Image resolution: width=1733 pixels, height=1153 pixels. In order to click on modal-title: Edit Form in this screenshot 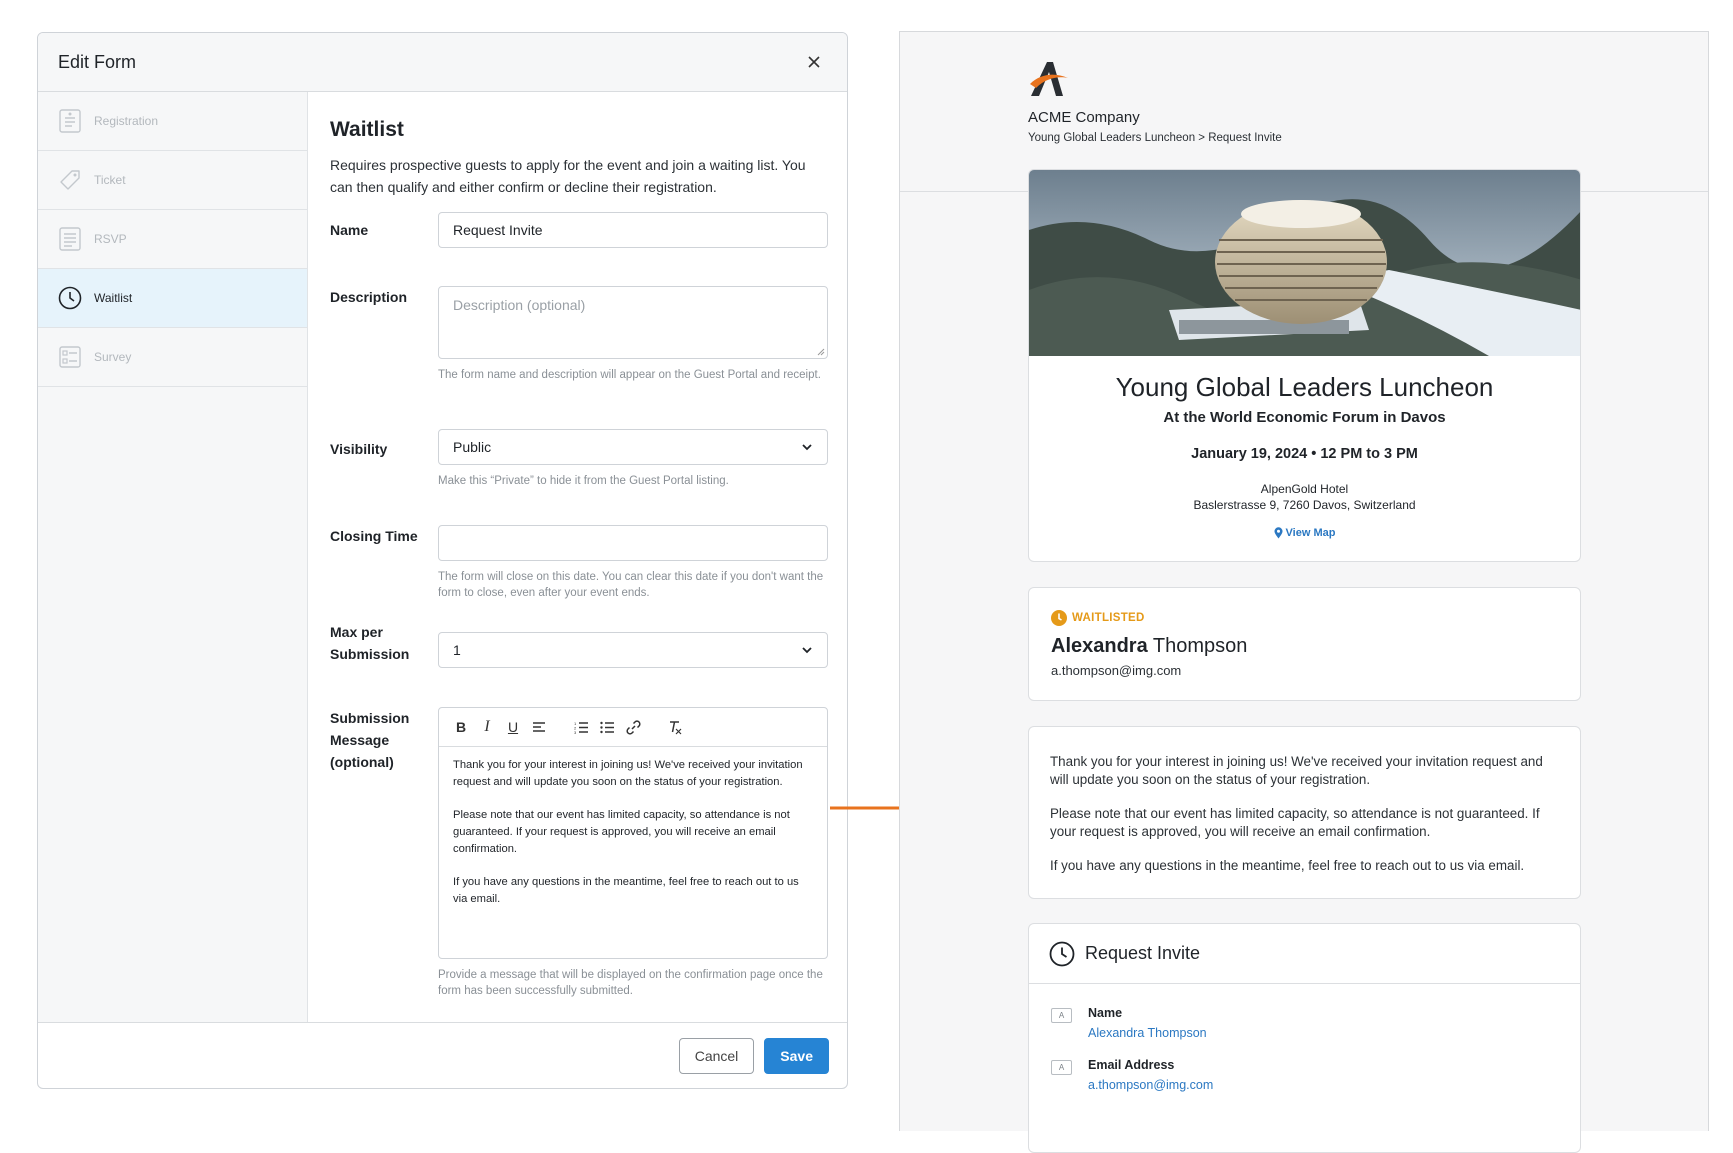, I will do `click(97, 61)`.